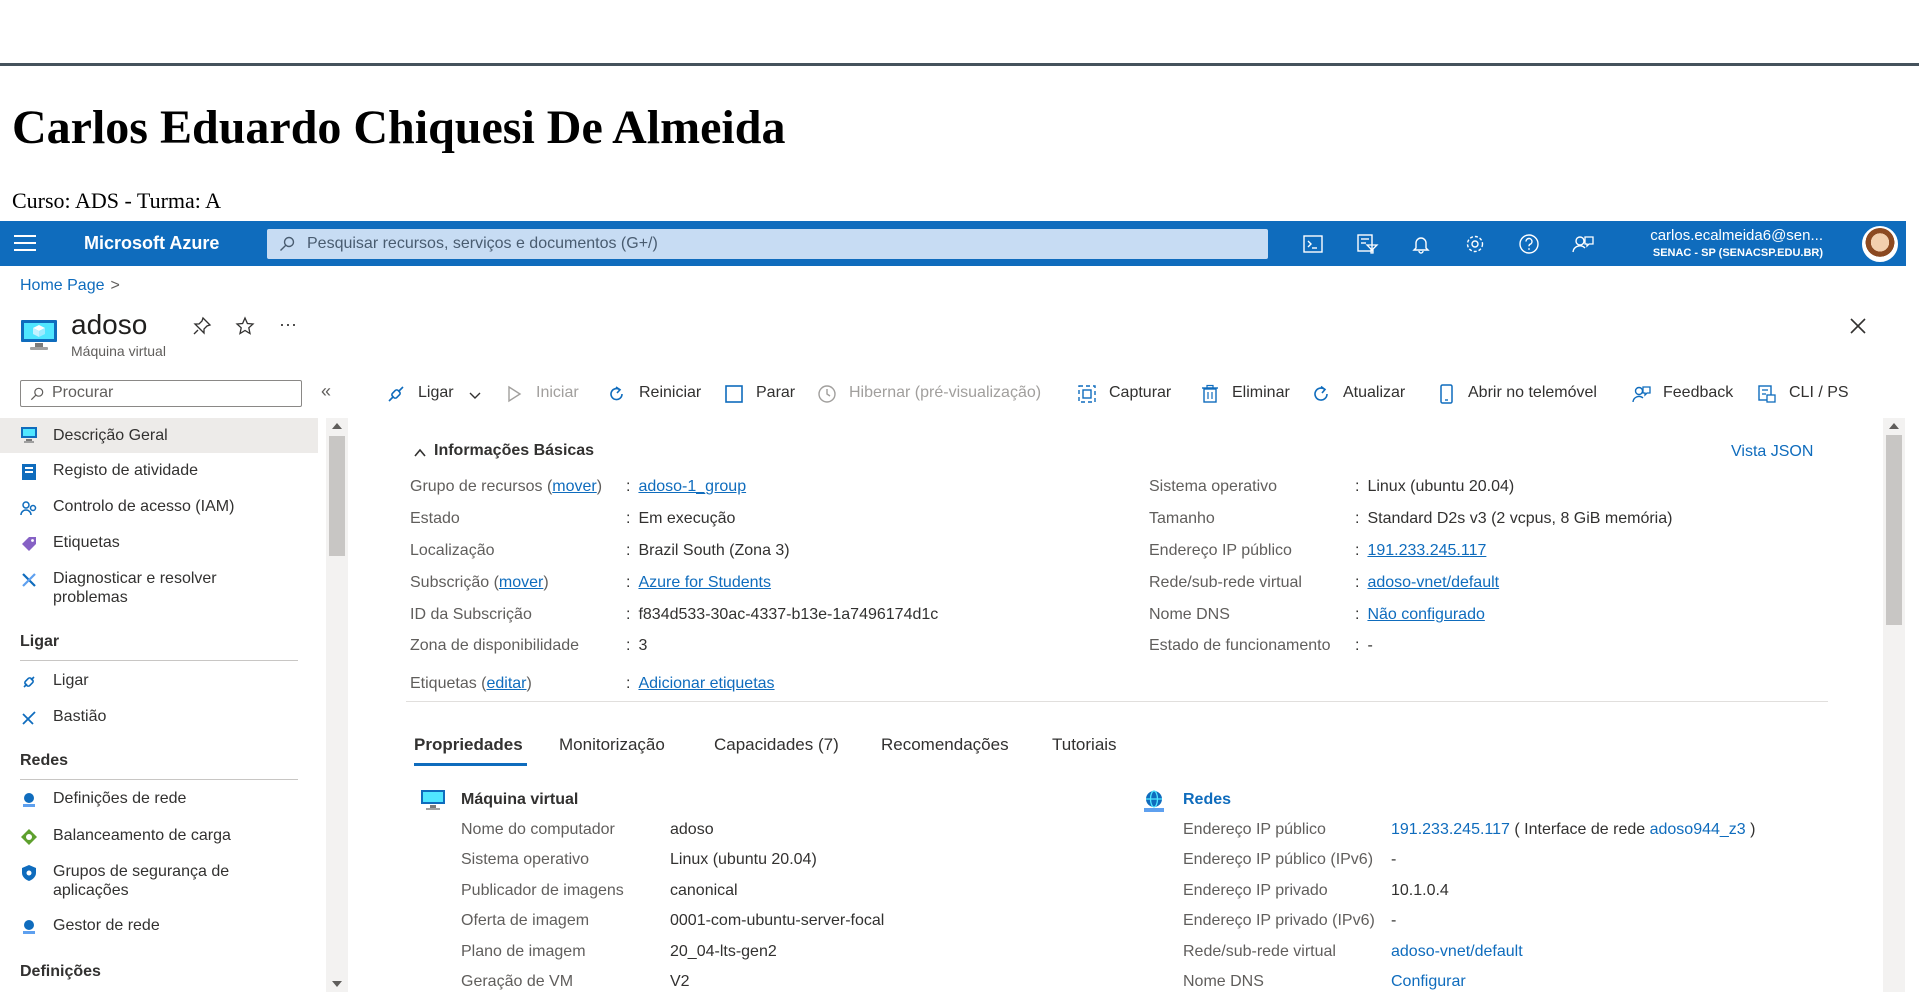 This screenshot has width=1919, height=992. I want to click on nav-item-tags: Etiquetas, so click(159, 544).